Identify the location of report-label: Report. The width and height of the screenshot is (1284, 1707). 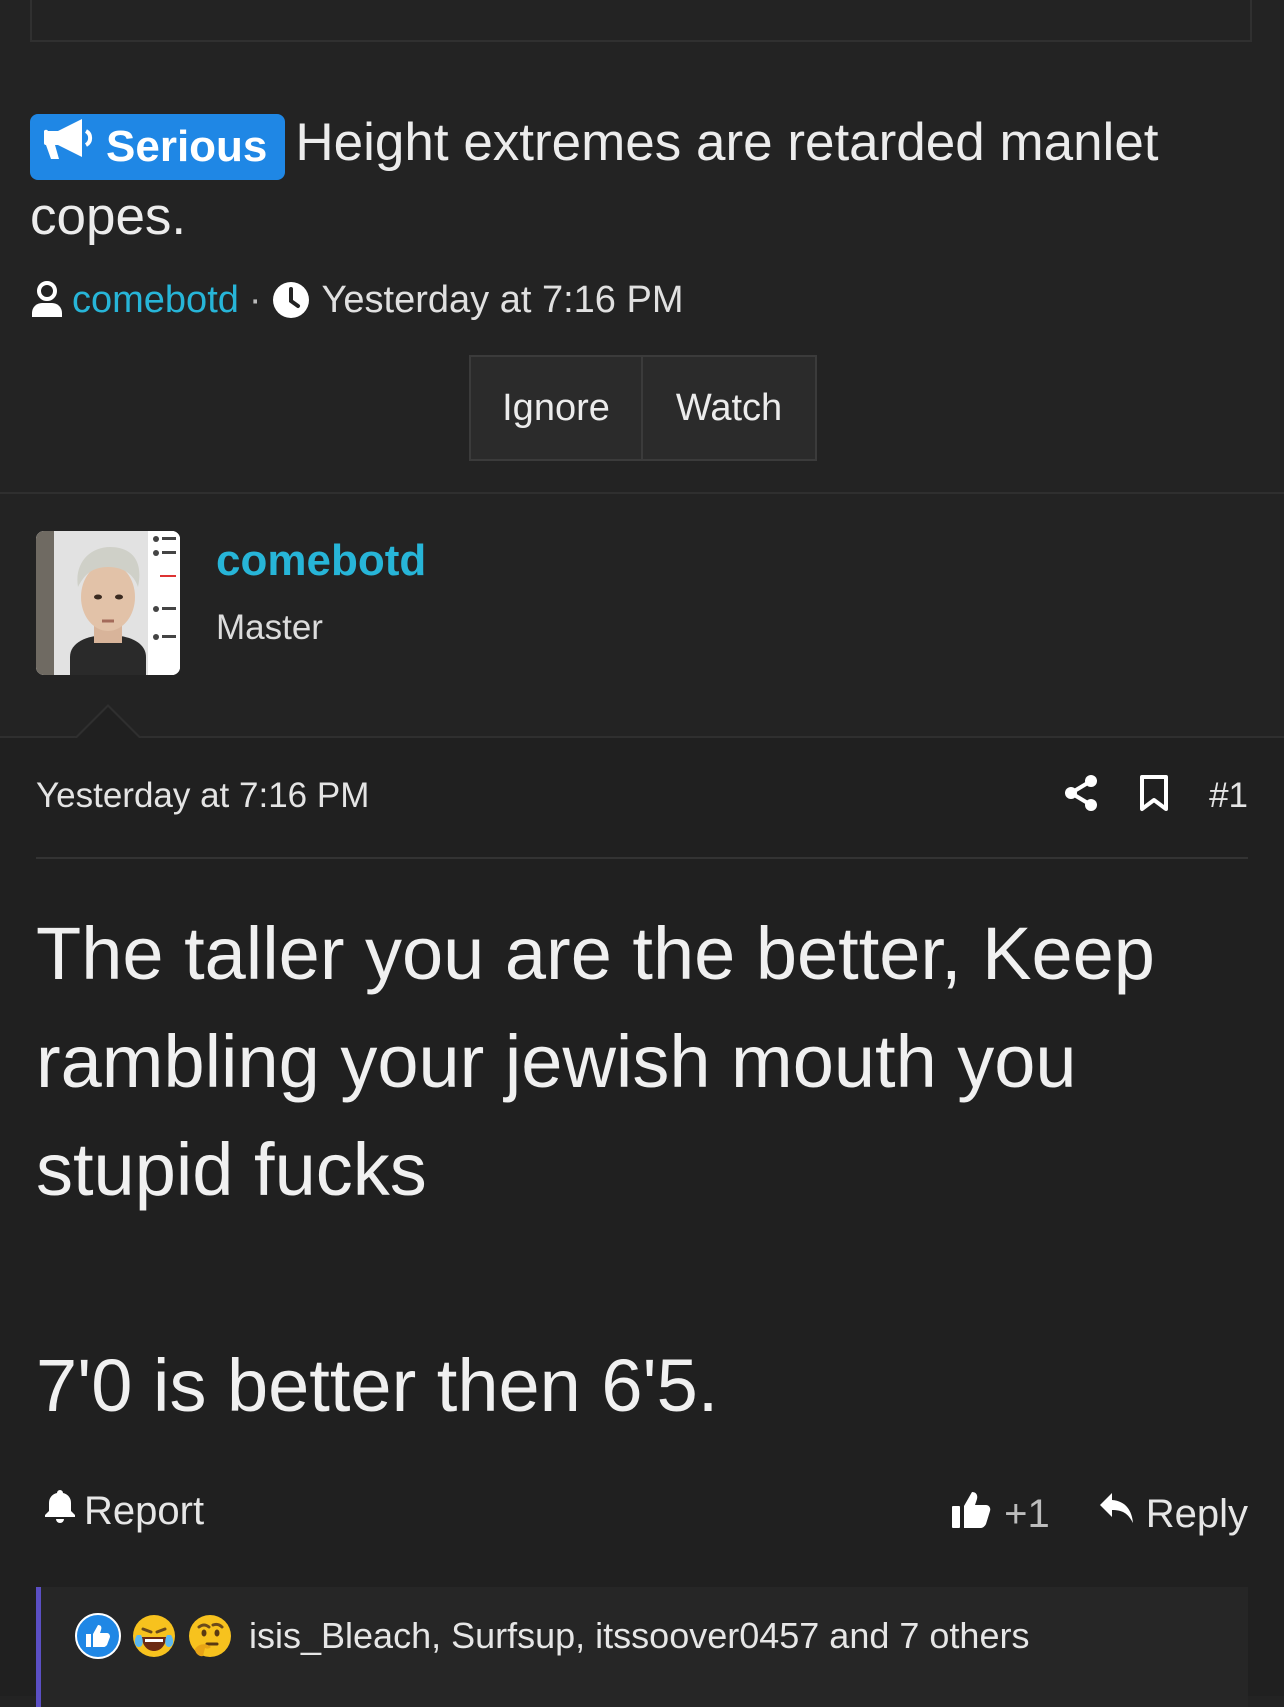
(144, 1510).